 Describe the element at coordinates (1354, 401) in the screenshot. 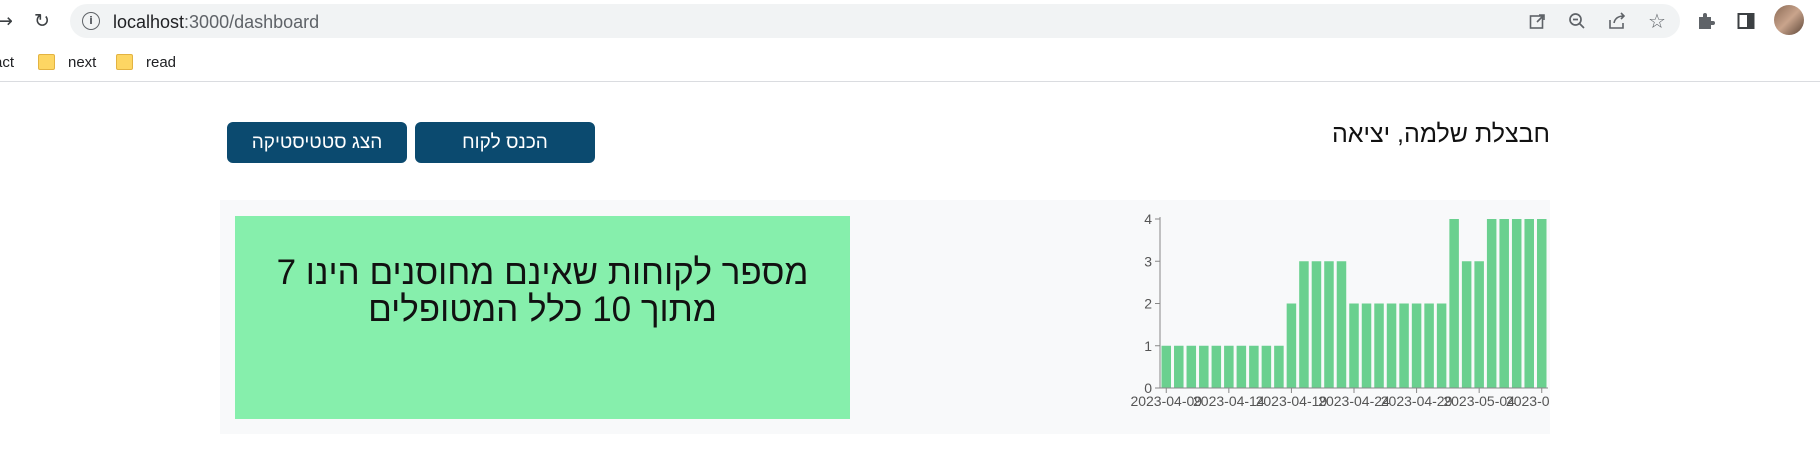

I see `x-tick-label: 2023-04-24` at that location.